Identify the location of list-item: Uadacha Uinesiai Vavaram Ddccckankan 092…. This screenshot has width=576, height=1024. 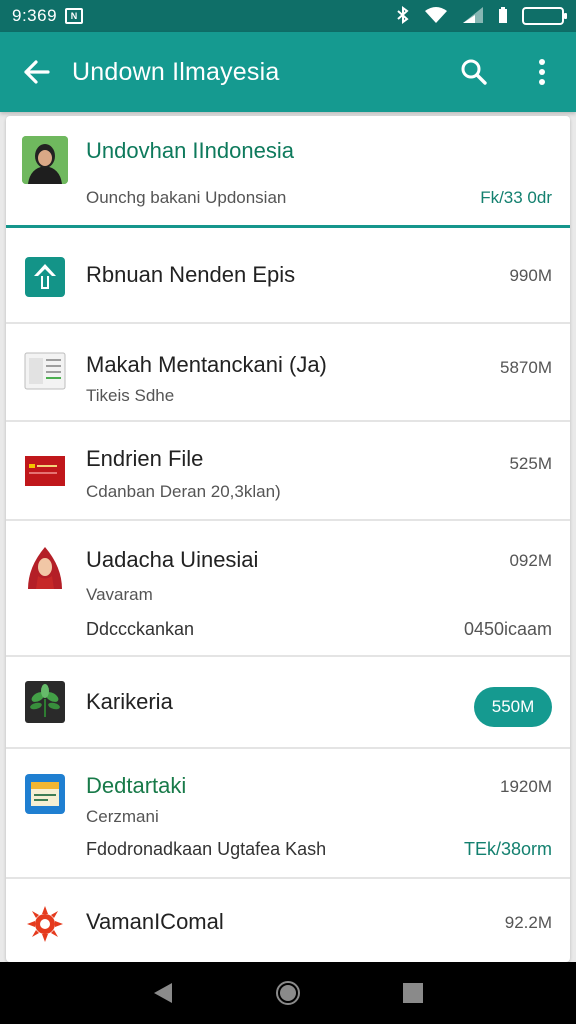
(288, 589).